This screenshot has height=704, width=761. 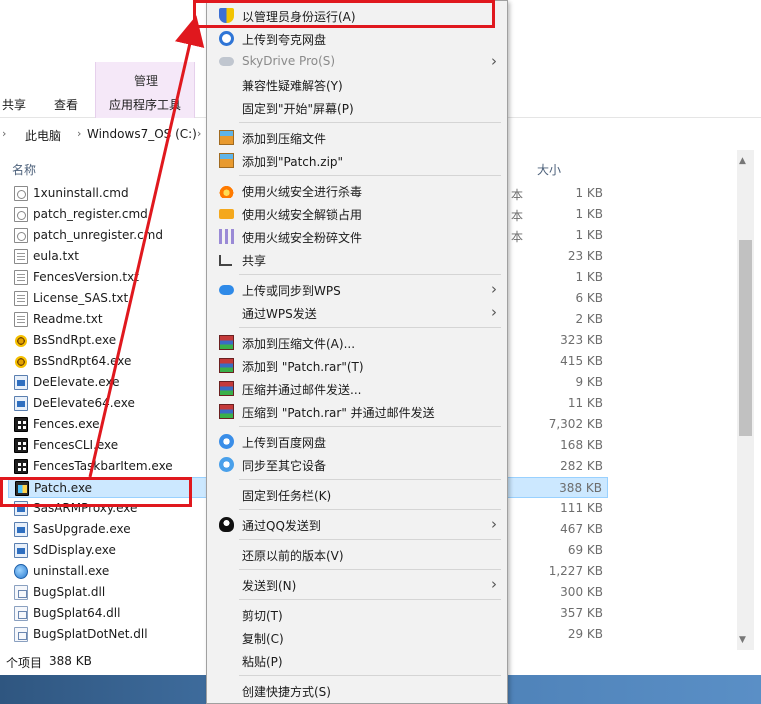 I want to click on menu-item-label: 通过QQ发送到, so click(x=281, y=526).